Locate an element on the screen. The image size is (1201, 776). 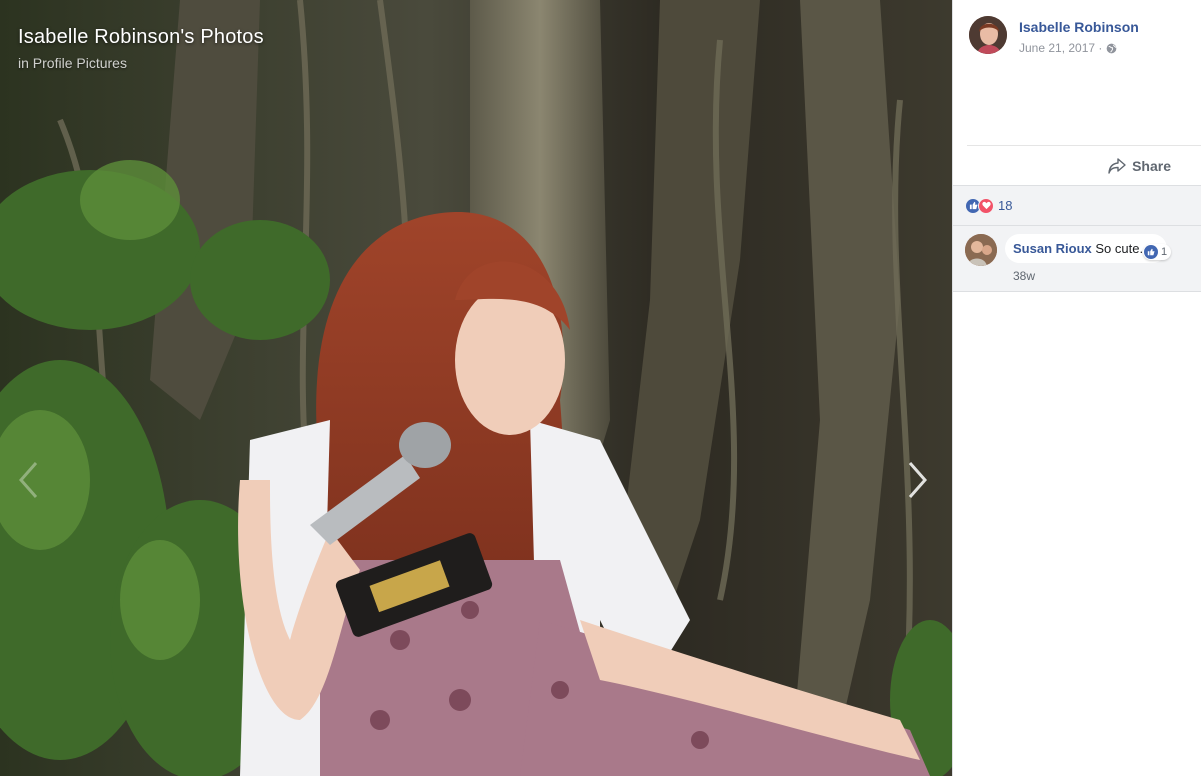
comment-text: So cute. is located at coordinates (1119, 248).